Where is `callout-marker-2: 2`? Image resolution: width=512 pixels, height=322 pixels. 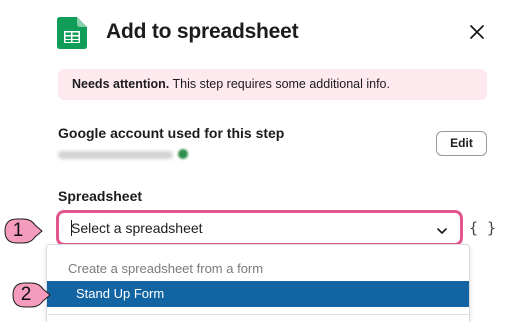
callout-marker-2: 2 is located at coordinates (31, 295).